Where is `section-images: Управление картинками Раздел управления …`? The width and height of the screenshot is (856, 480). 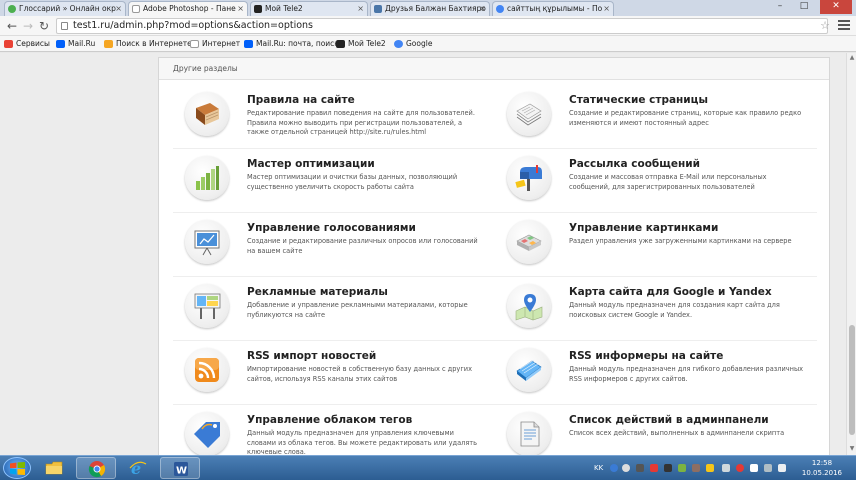 section-images: Управление картинками Раздел управления … is located at coordinates (641, 246).